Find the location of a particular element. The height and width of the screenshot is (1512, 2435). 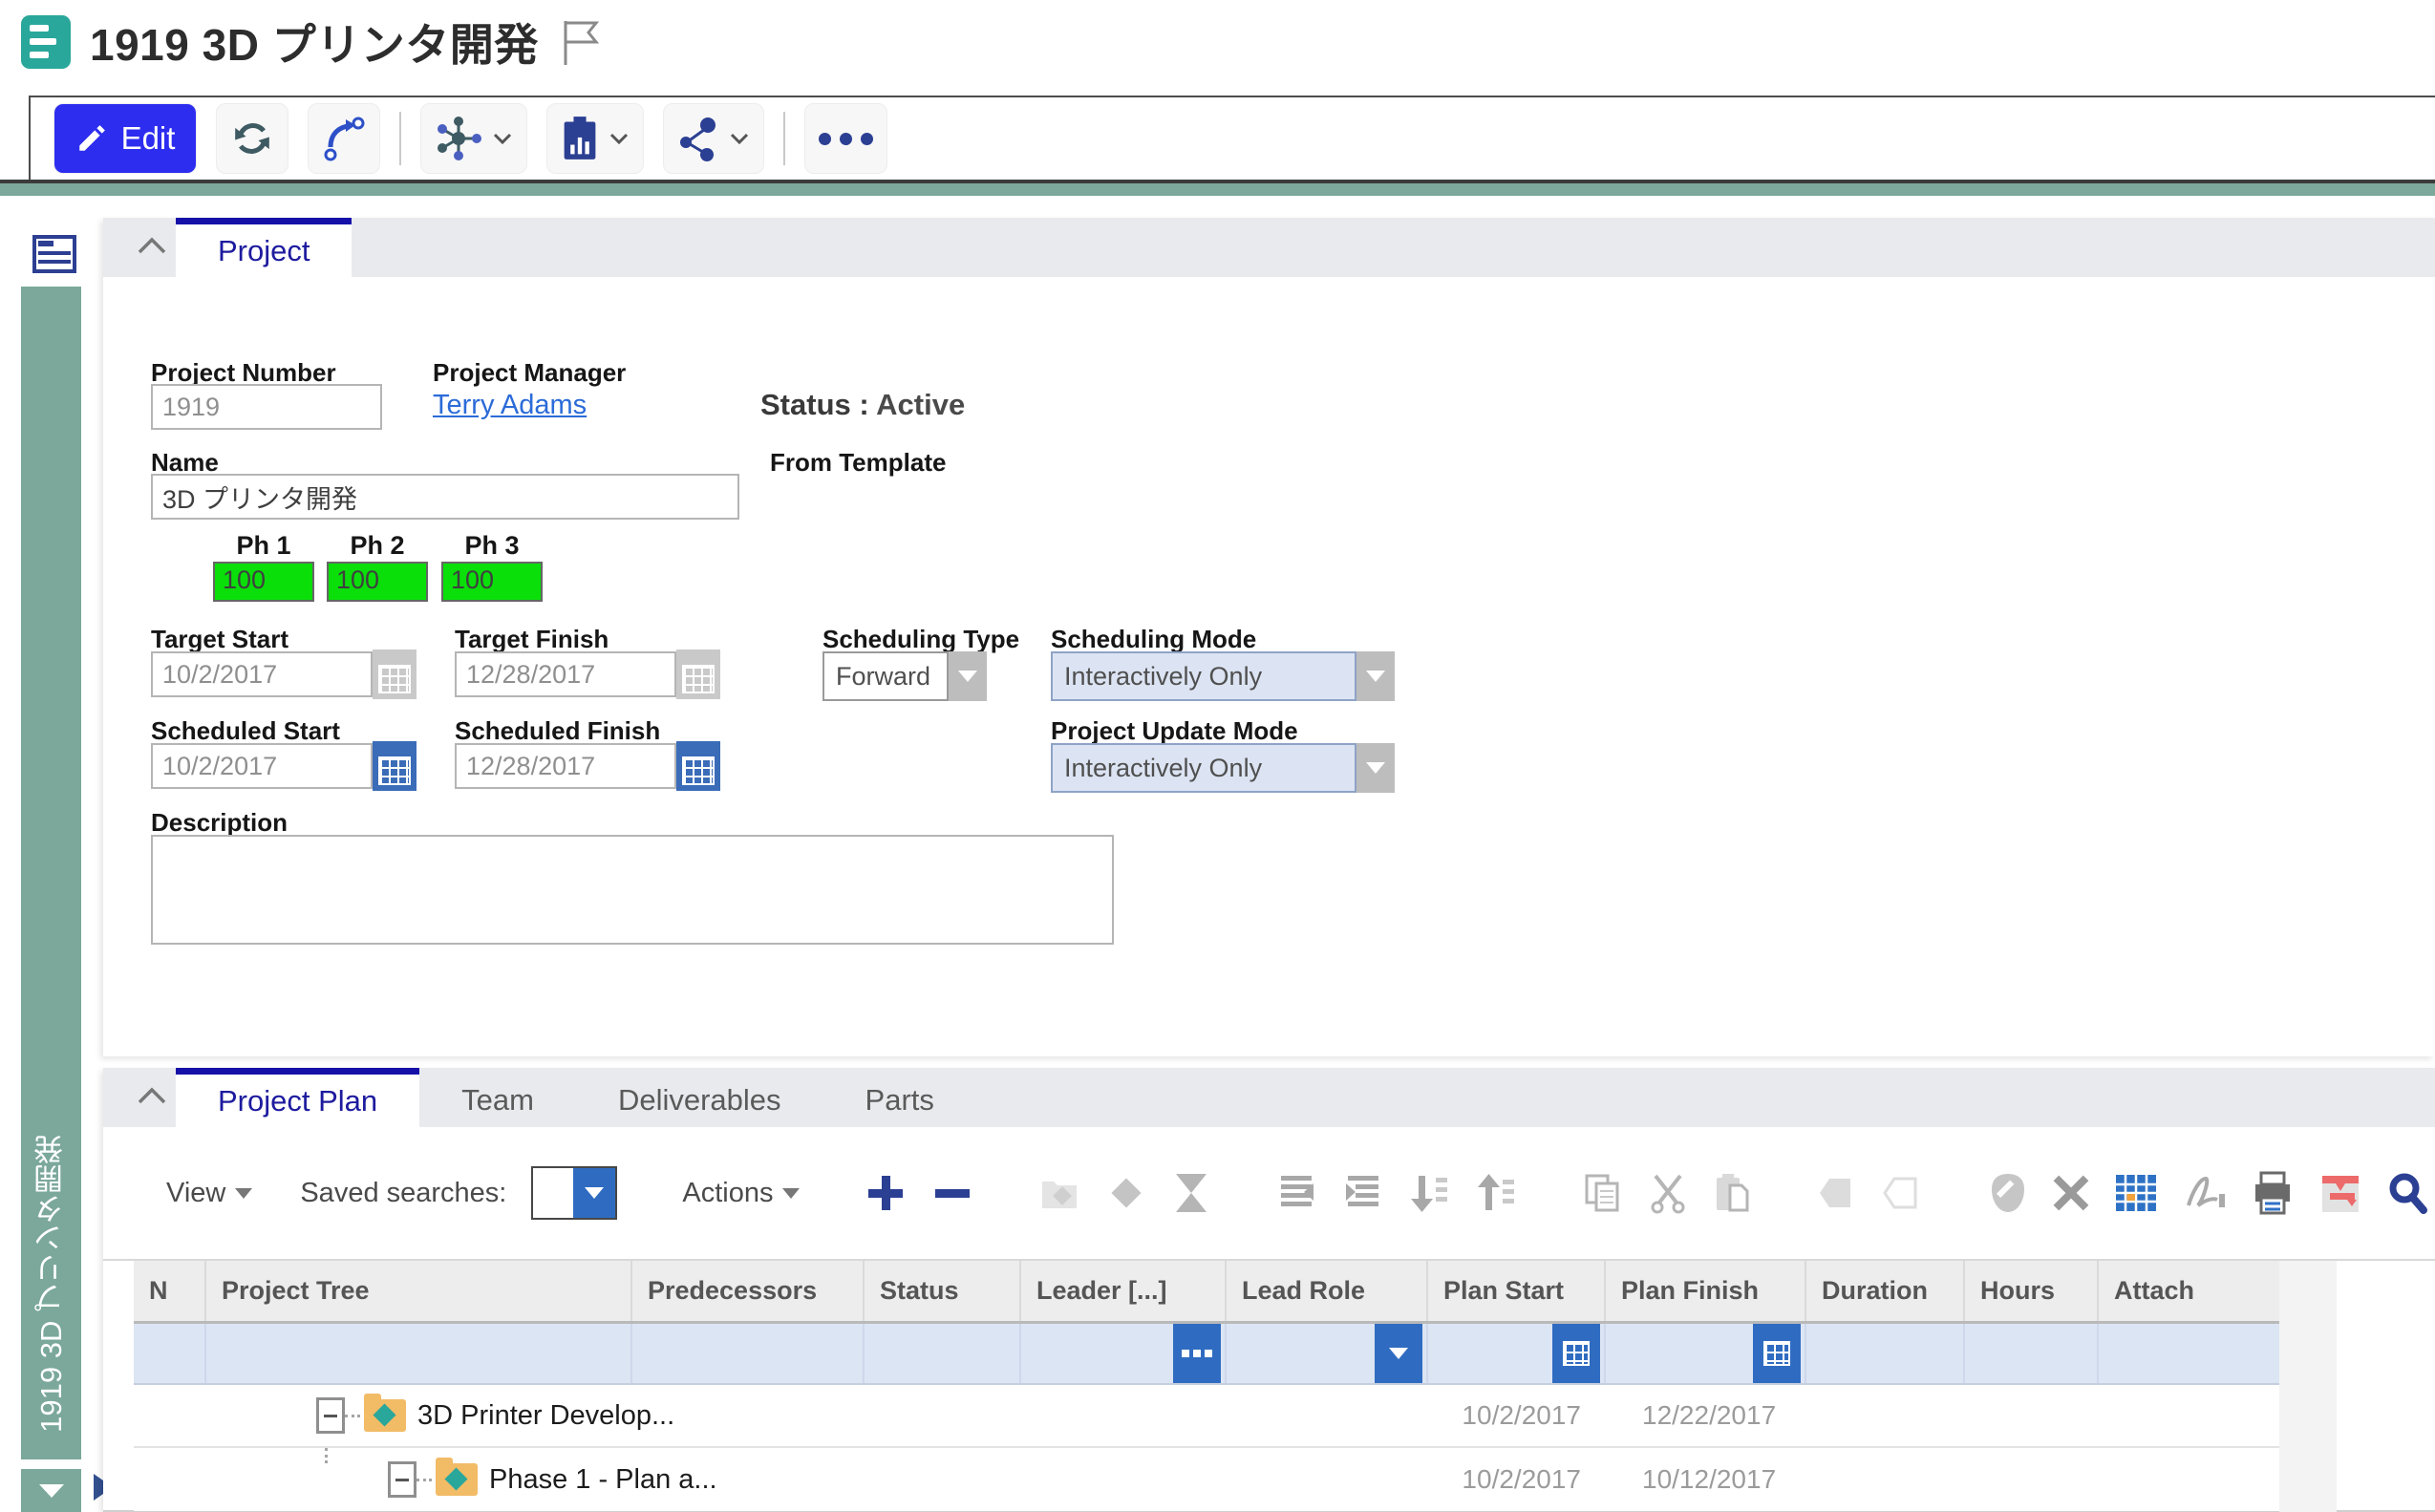

col-attach: Attach is located at coordinates (2189, 1291).